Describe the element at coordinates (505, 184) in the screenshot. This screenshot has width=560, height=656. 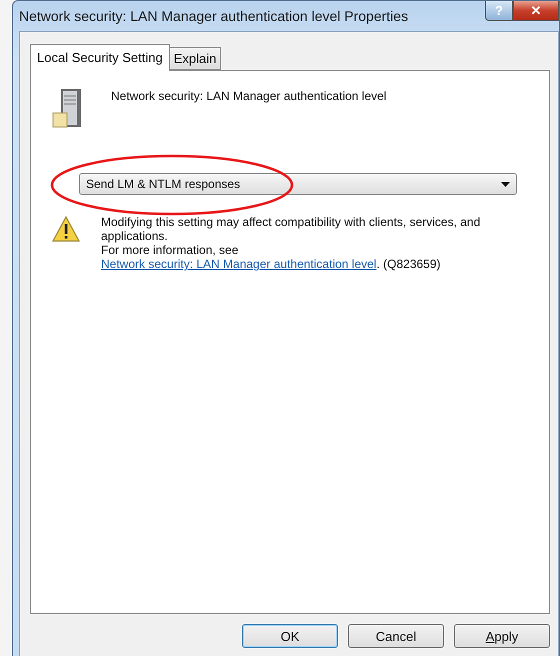
I see `dropdown-arrow-icon` at that location.